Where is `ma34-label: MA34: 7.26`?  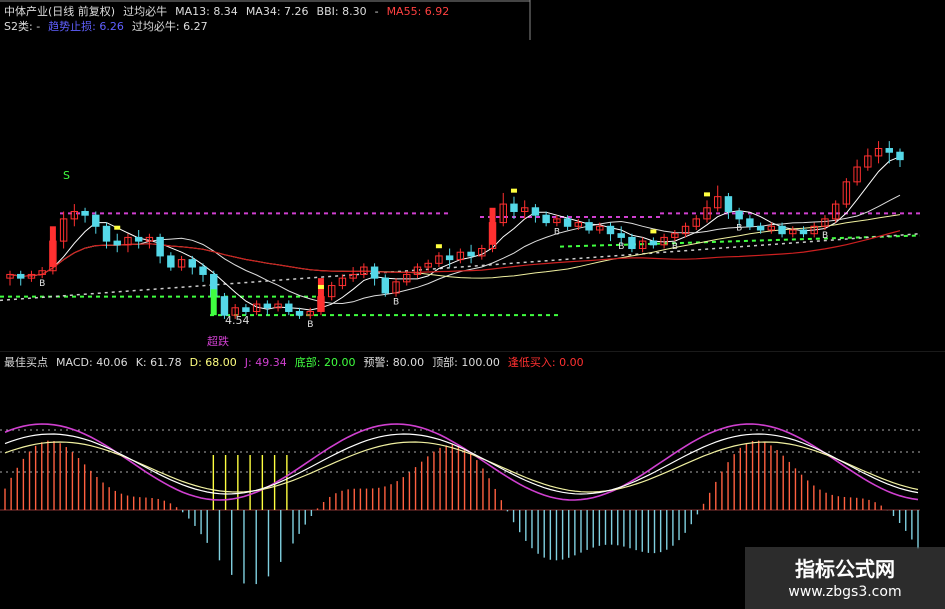 ma34-label: MA34: 7.26 is located at coordinates (277, 11).